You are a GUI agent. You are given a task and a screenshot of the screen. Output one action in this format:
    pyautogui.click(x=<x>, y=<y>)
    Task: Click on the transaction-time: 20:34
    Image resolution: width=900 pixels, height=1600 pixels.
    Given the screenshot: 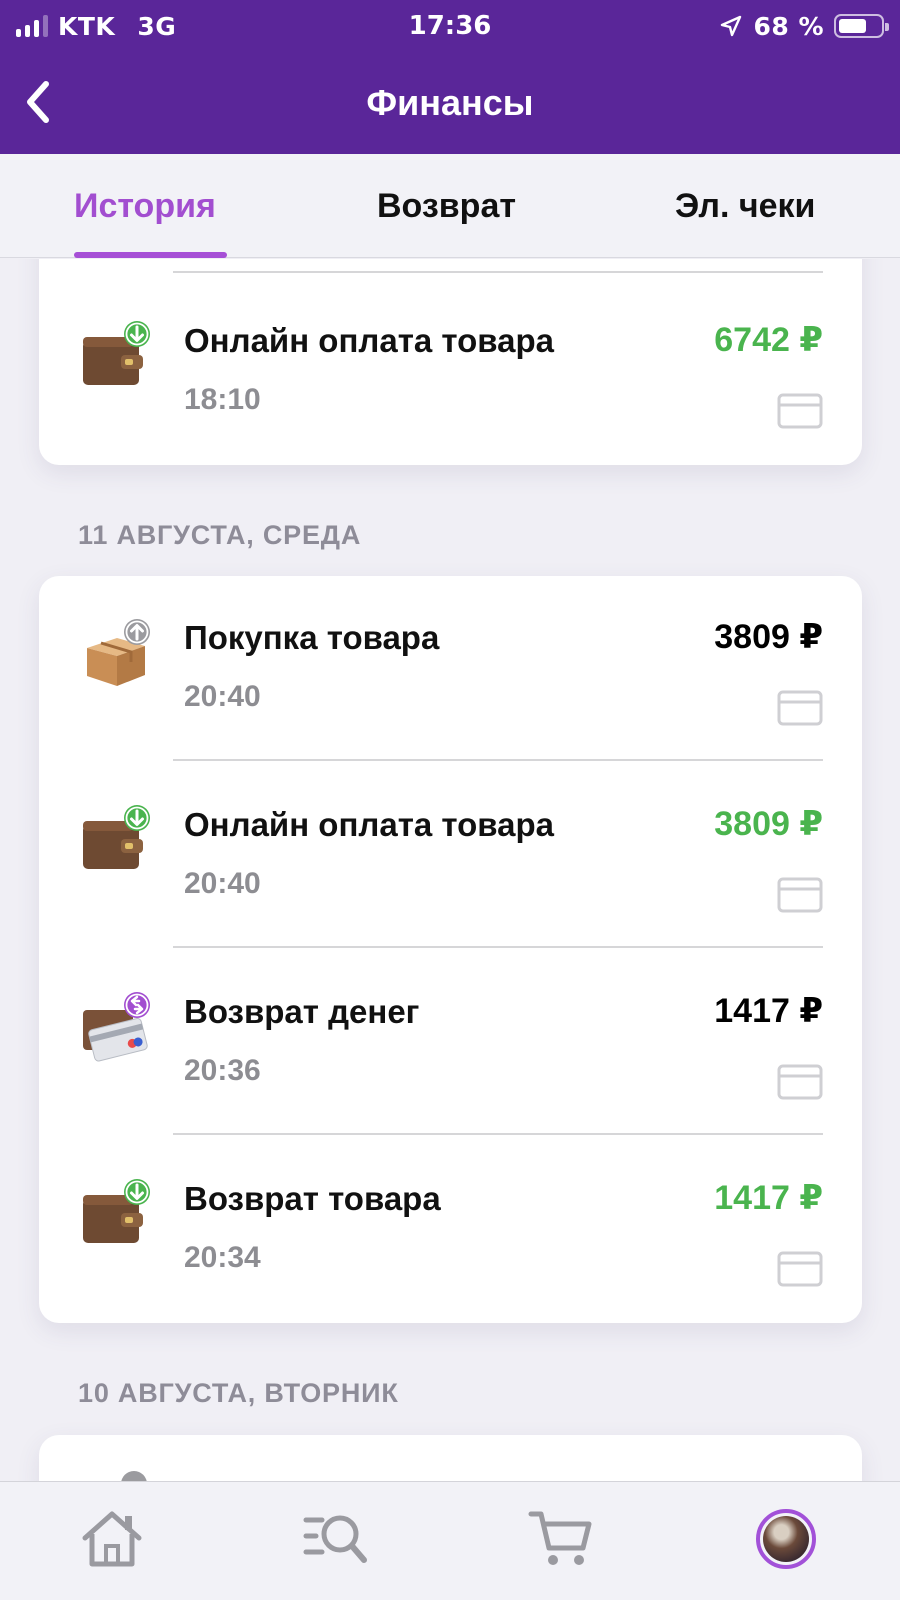 What is the action you would take?
    pyautogui.click(x=222, y=1257)
    